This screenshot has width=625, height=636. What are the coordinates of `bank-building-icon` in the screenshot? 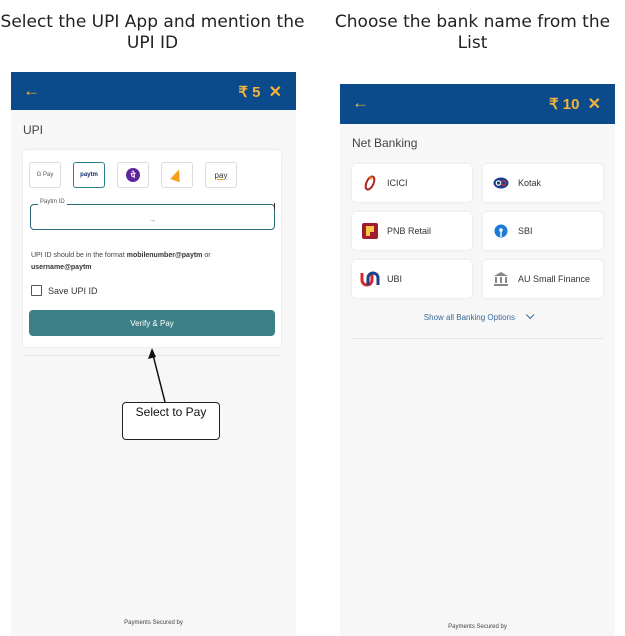 It's located at (501, 279).